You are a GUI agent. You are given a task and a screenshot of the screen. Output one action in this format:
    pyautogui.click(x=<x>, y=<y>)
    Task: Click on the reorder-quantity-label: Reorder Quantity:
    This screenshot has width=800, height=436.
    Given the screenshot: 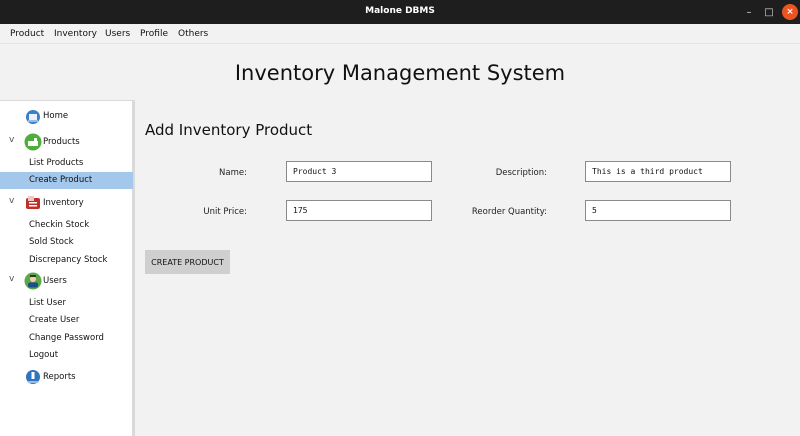 What is the action you would take?
    pyautogui.click(x=509, y=212)
    